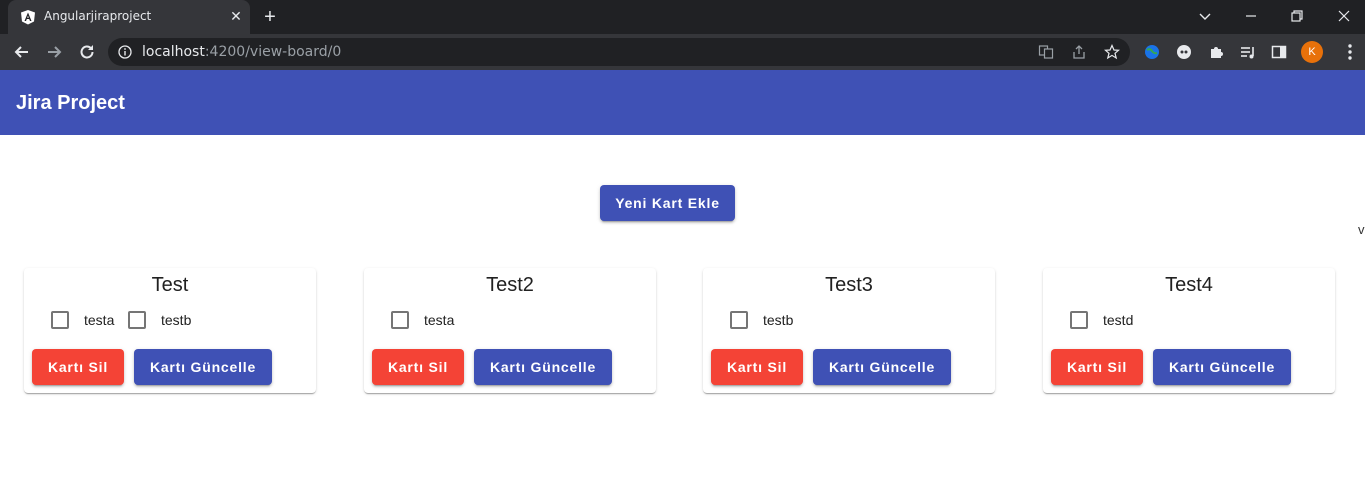  I want to click on app-header: Jira Project, so click(682, 102).